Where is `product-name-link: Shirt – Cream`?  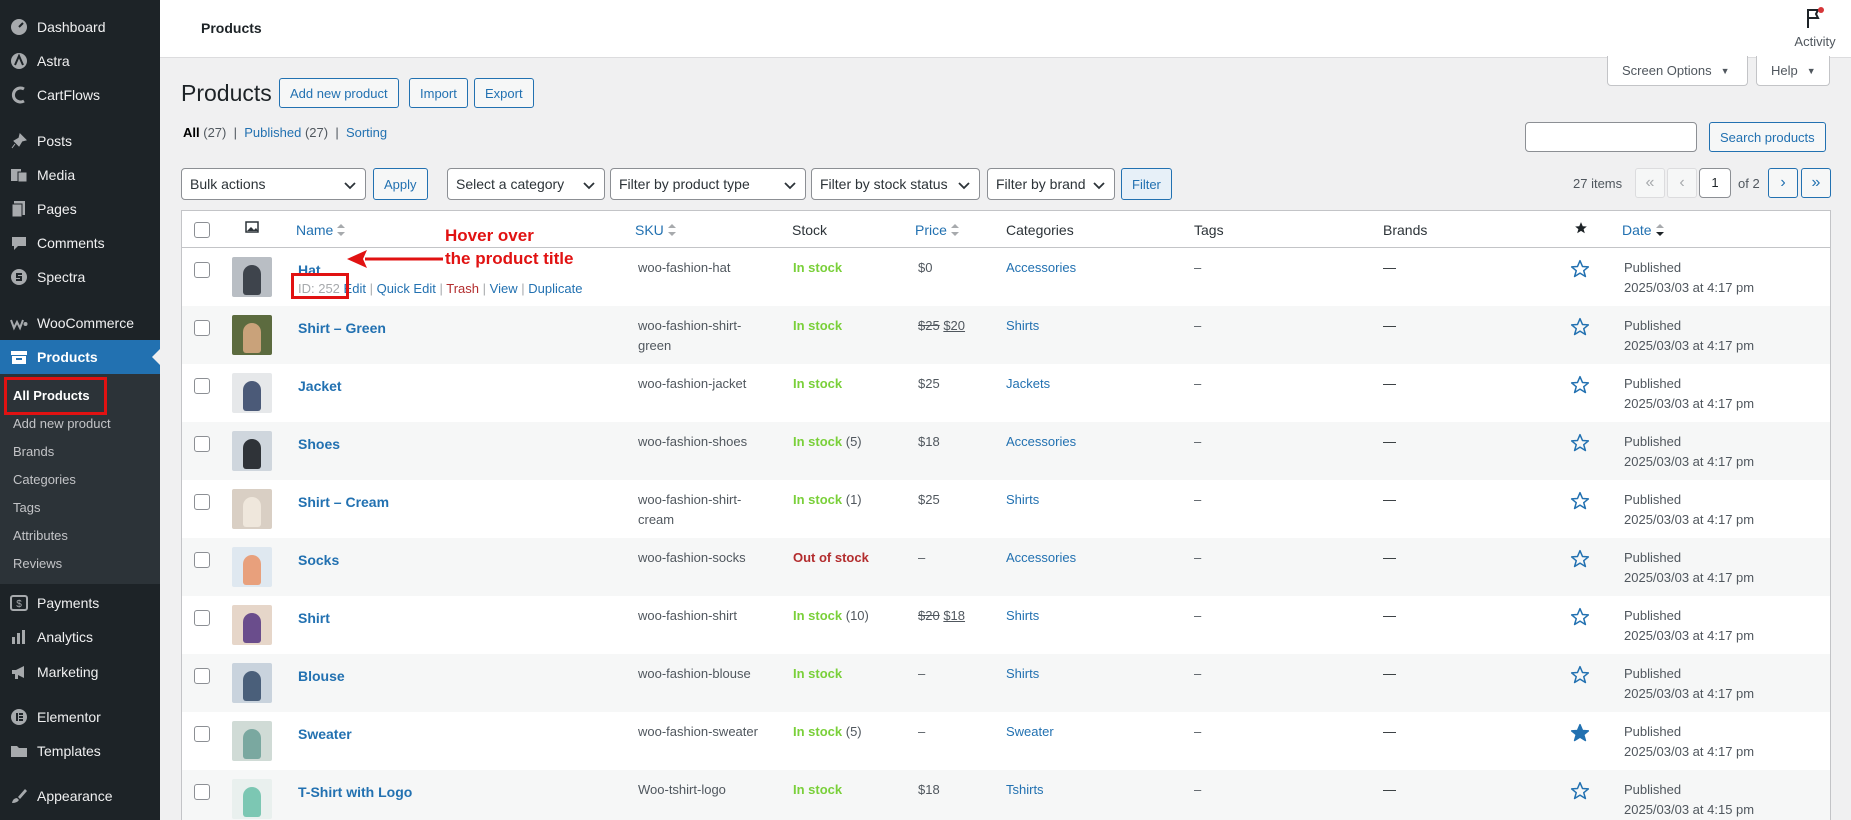 product-name-link: Shirt – Cream is located at coordinates (343, 502).